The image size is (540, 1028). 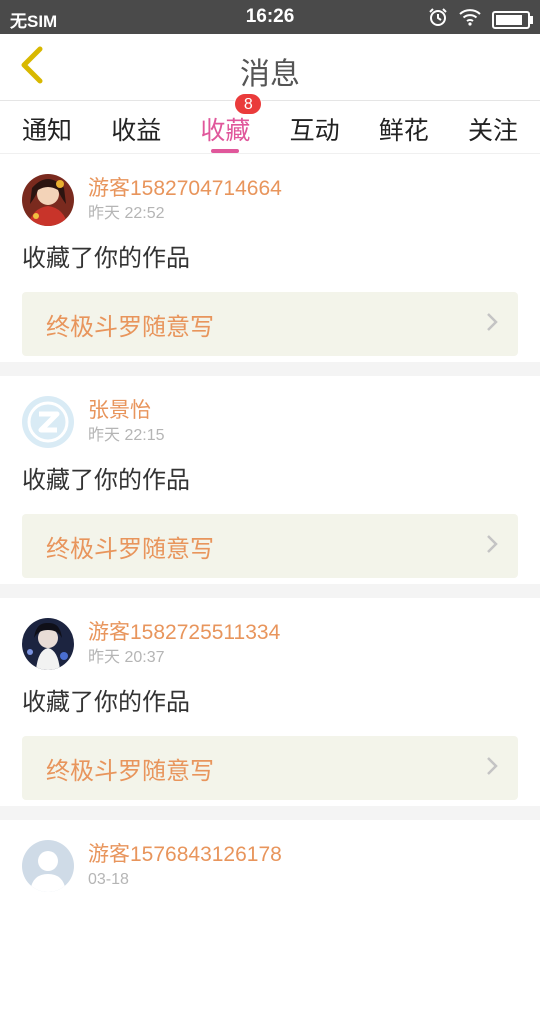 I want to click on tab-favorites: 收藏 8, so click(x=231, y=123).